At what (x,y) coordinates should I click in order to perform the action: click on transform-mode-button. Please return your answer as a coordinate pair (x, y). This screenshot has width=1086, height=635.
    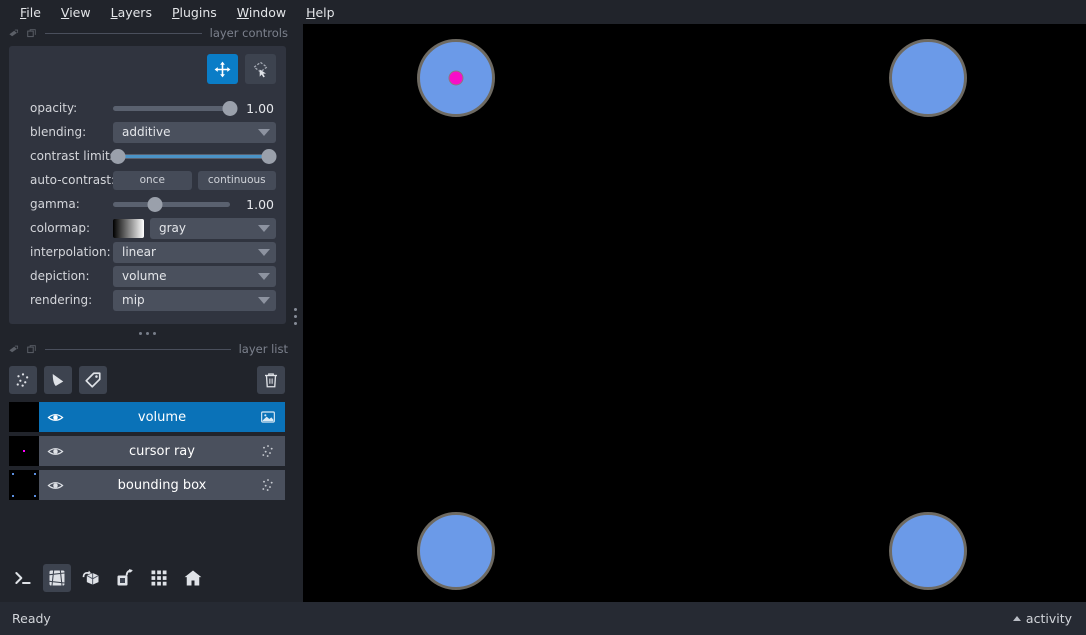
    Looking at the image, I should click on (260, 69).